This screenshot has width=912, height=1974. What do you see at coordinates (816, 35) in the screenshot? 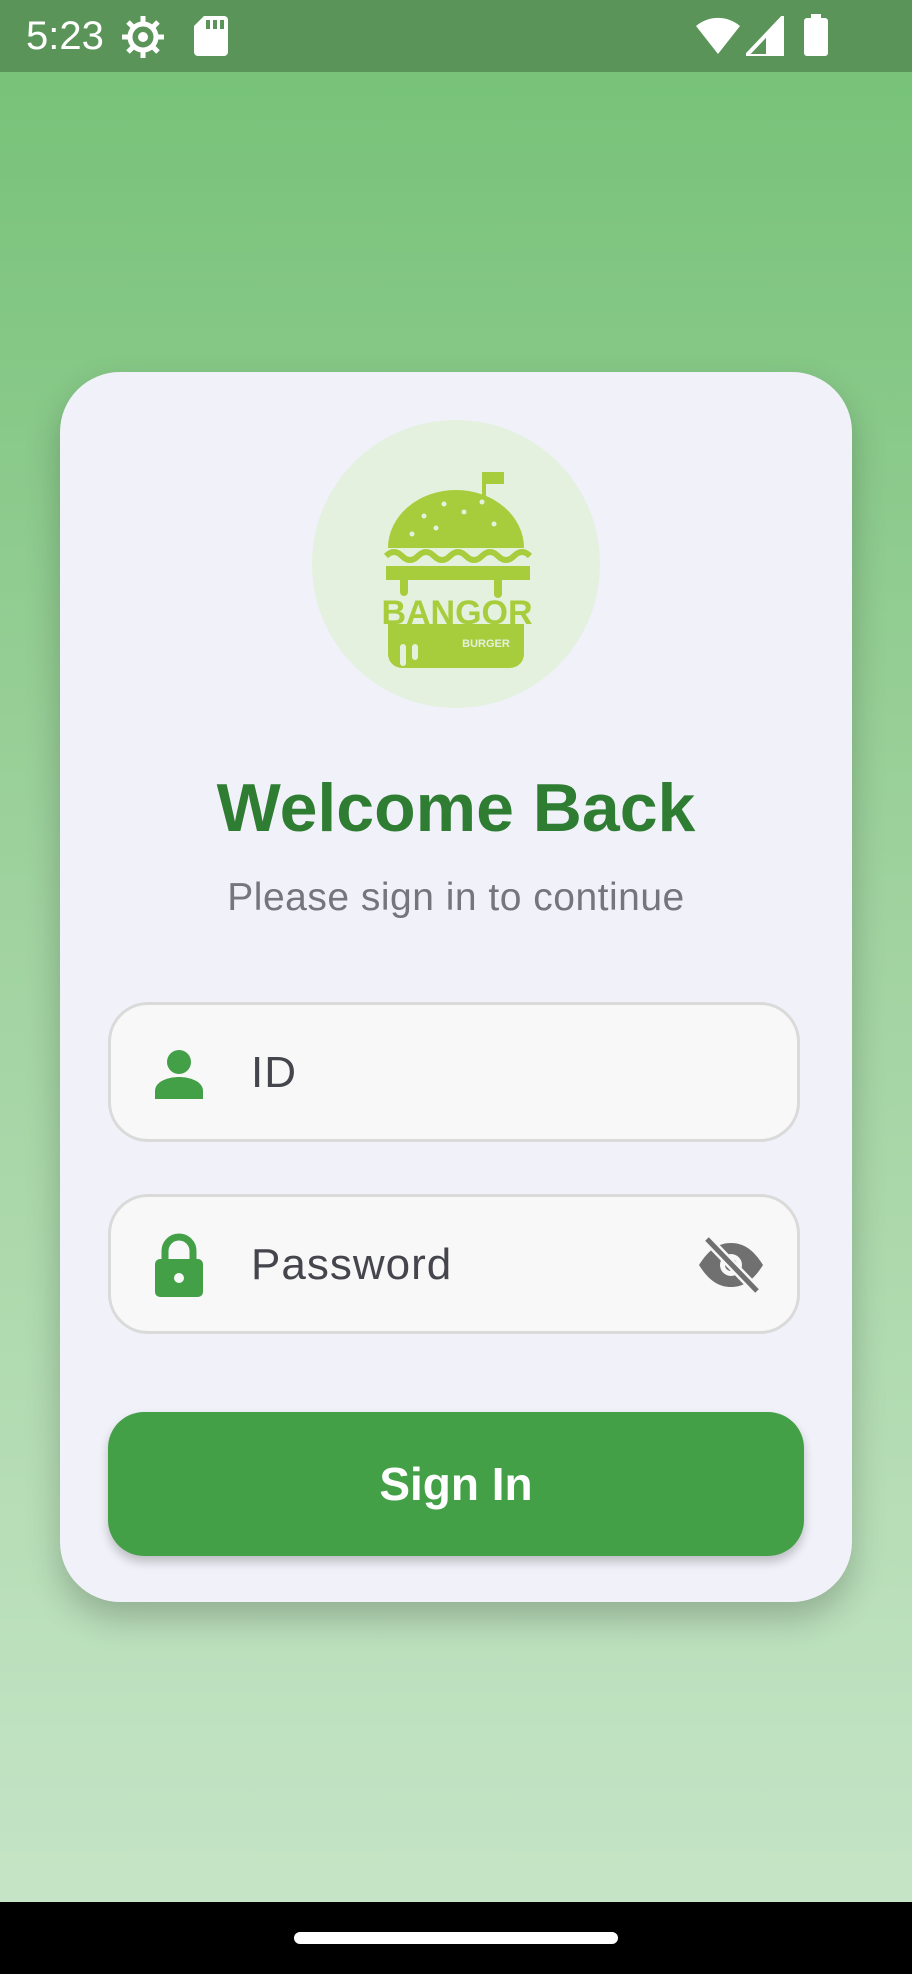
I see `battery-icon` at bounding box center [816, 35].